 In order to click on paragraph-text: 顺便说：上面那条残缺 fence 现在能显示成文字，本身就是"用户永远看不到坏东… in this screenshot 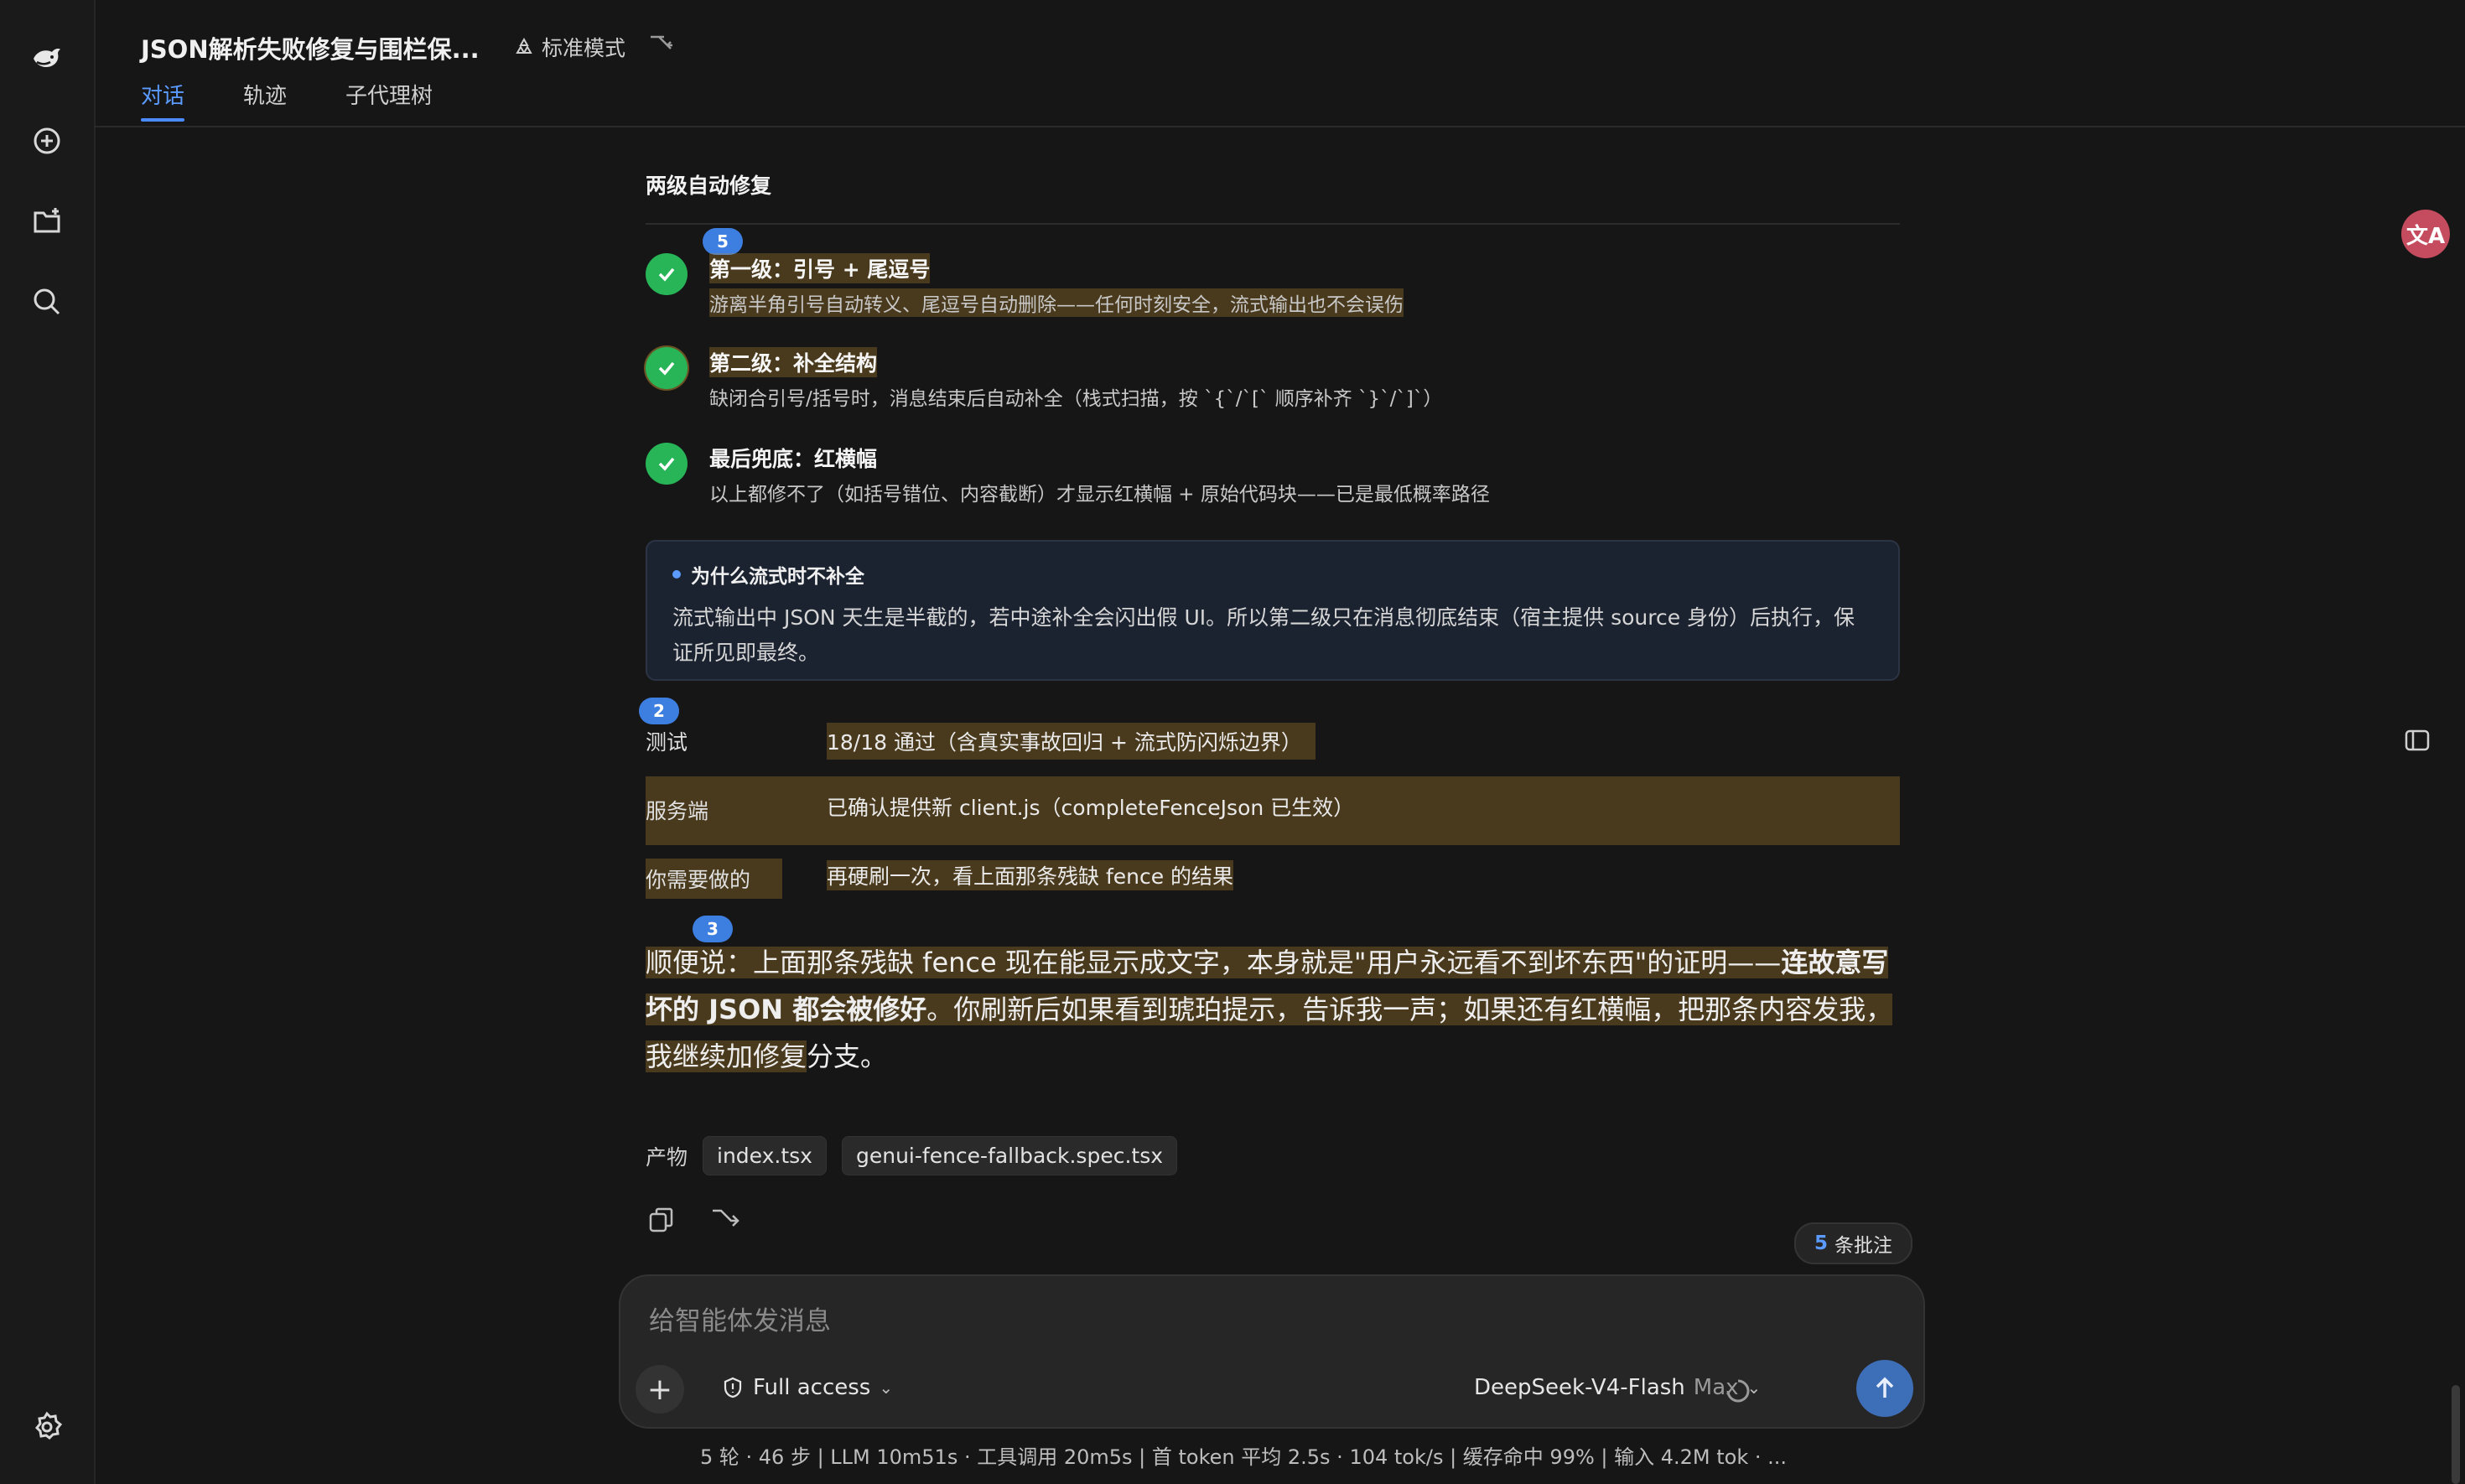, I will do `click(1214, 962)`.